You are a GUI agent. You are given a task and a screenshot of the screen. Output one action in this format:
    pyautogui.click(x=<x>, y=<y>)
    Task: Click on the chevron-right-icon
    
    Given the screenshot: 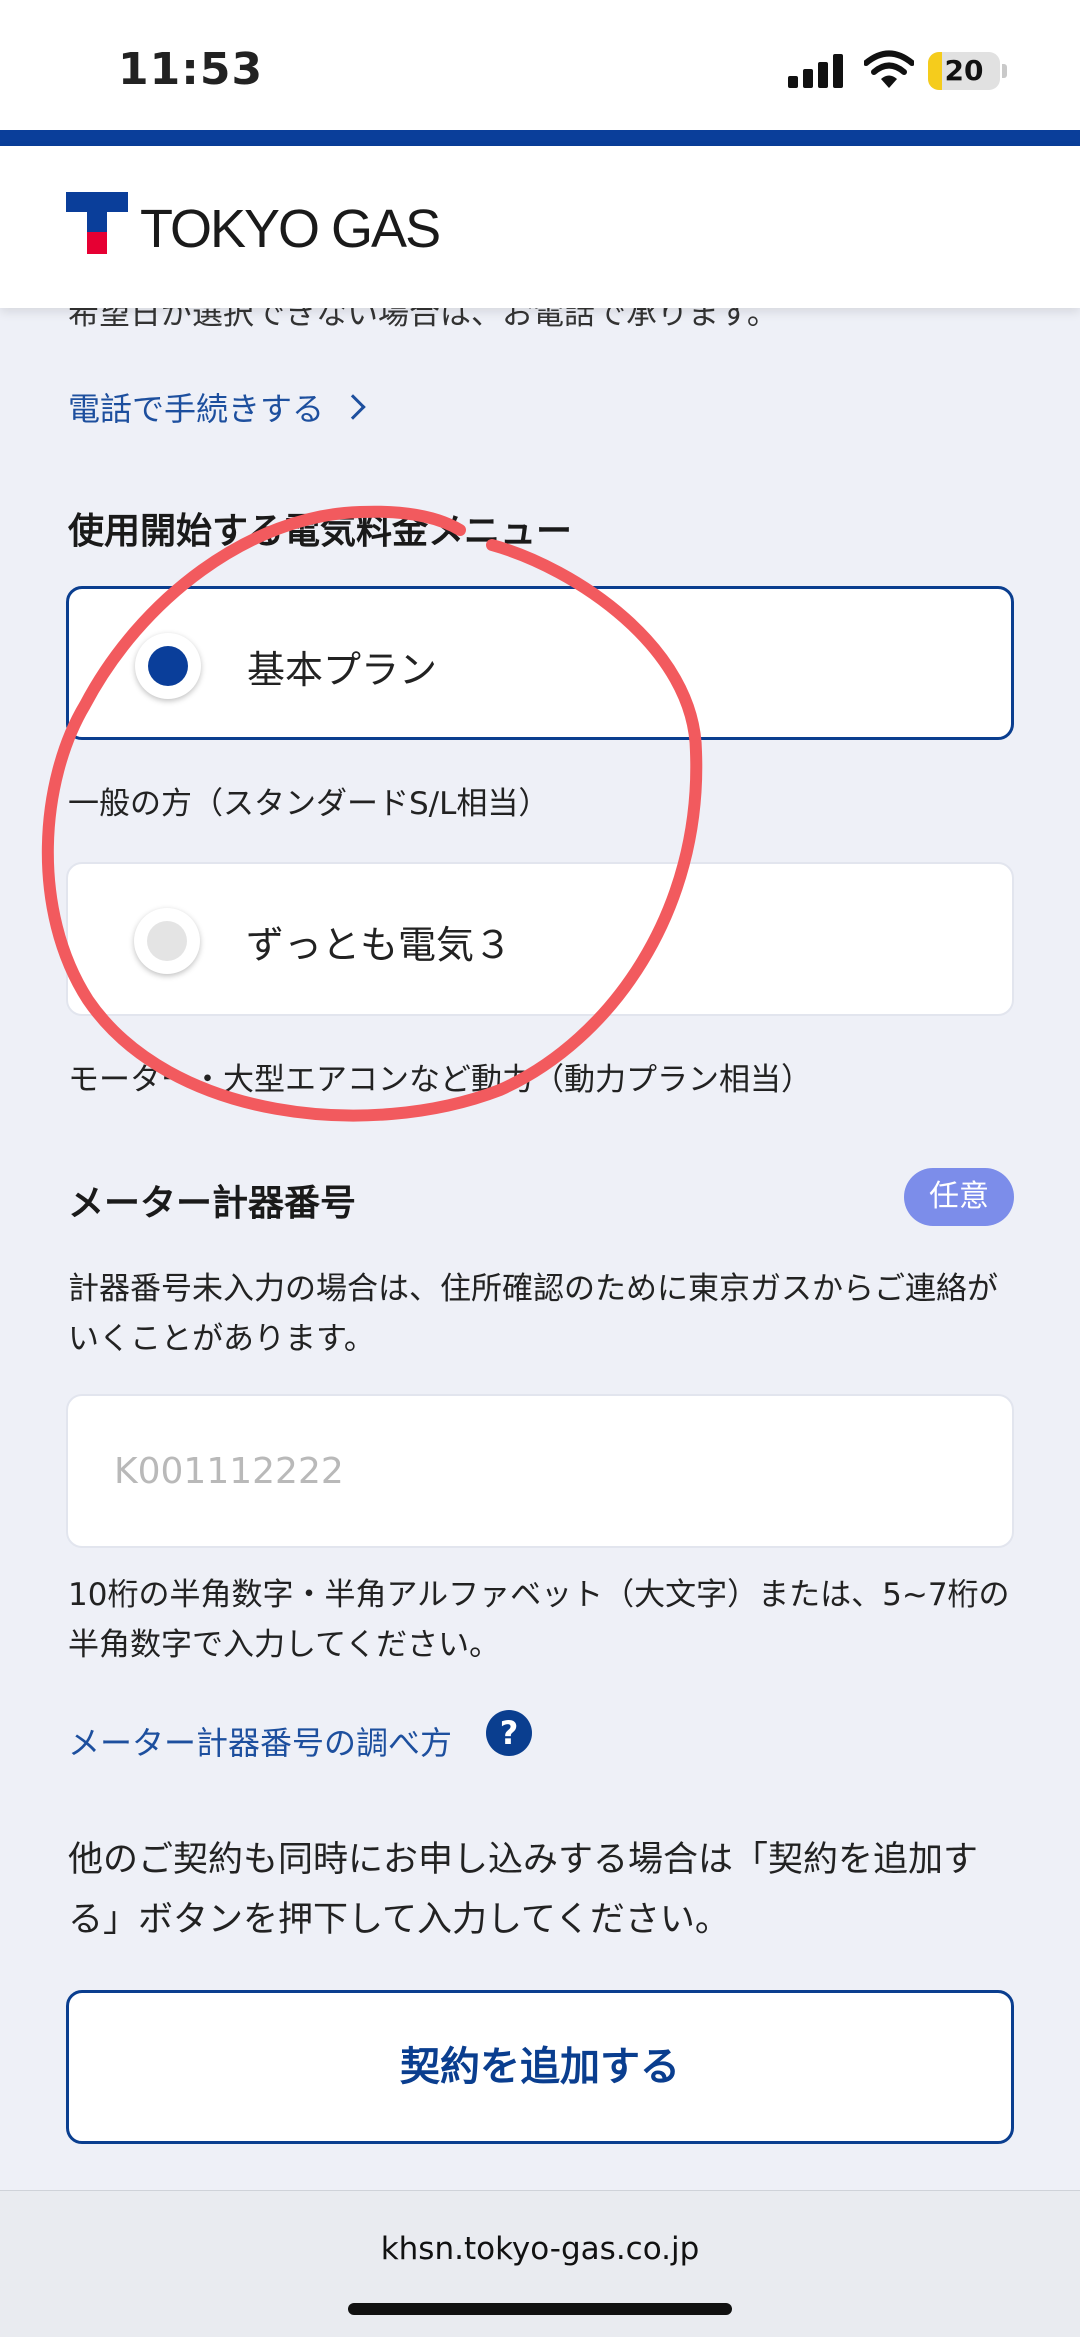 What is the action you would take?
    pyautogui.click(x=353, y=407)
    